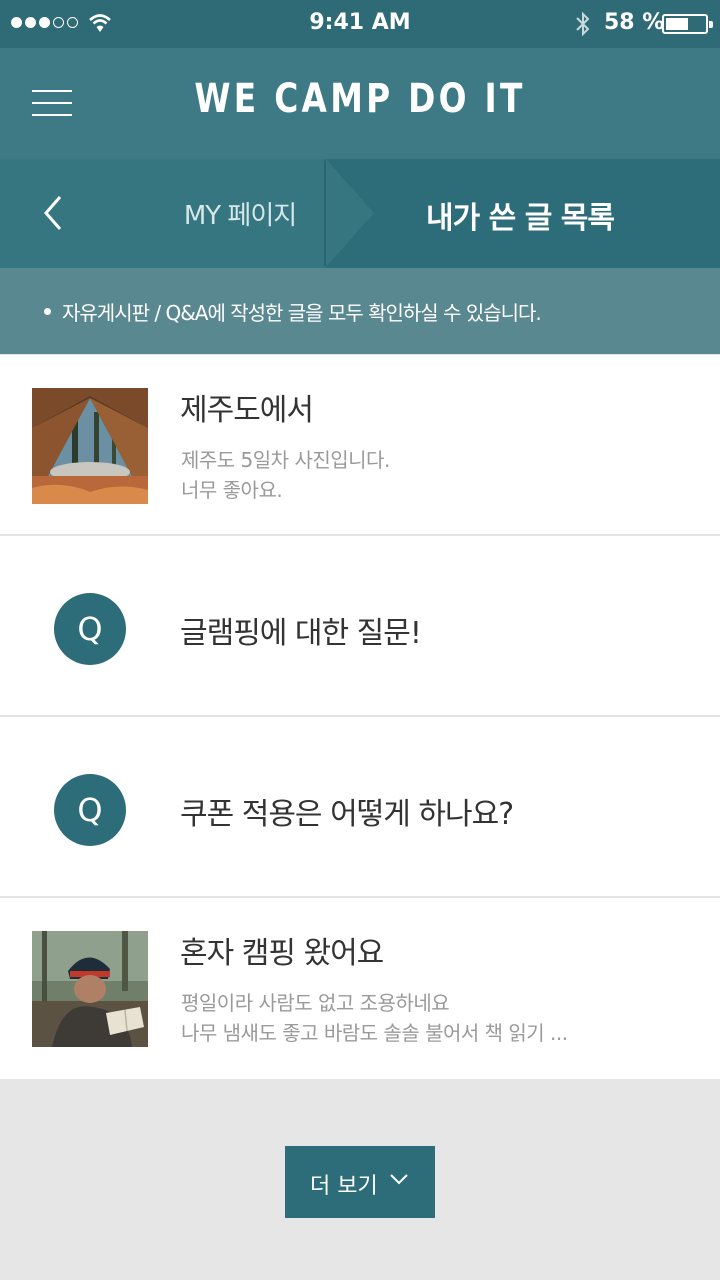 The image size is (720, 1280). I want to click on post-title: 글램핑에 대한 질문!, so click(301, 633).